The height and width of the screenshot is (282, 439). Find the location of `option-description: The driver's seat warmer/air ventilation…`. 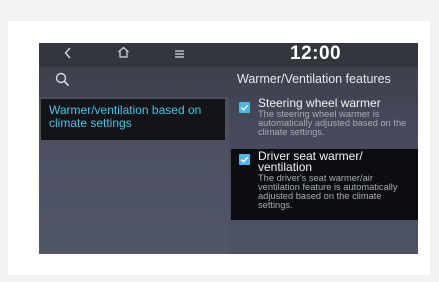

option-description: The driver's seat warmer/air ventilation… is located at coordinates (328, 191).